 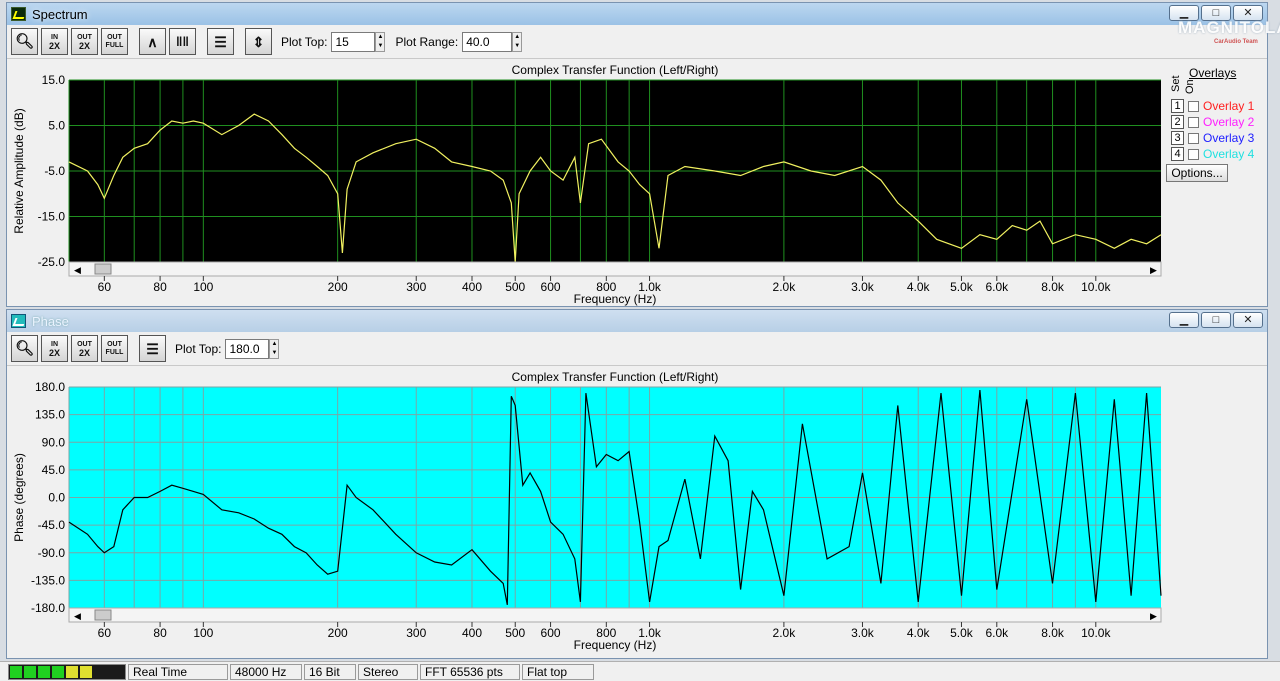 I want to click on overlay-row: 1 Overlay 1, so click(x=1212, y=106).